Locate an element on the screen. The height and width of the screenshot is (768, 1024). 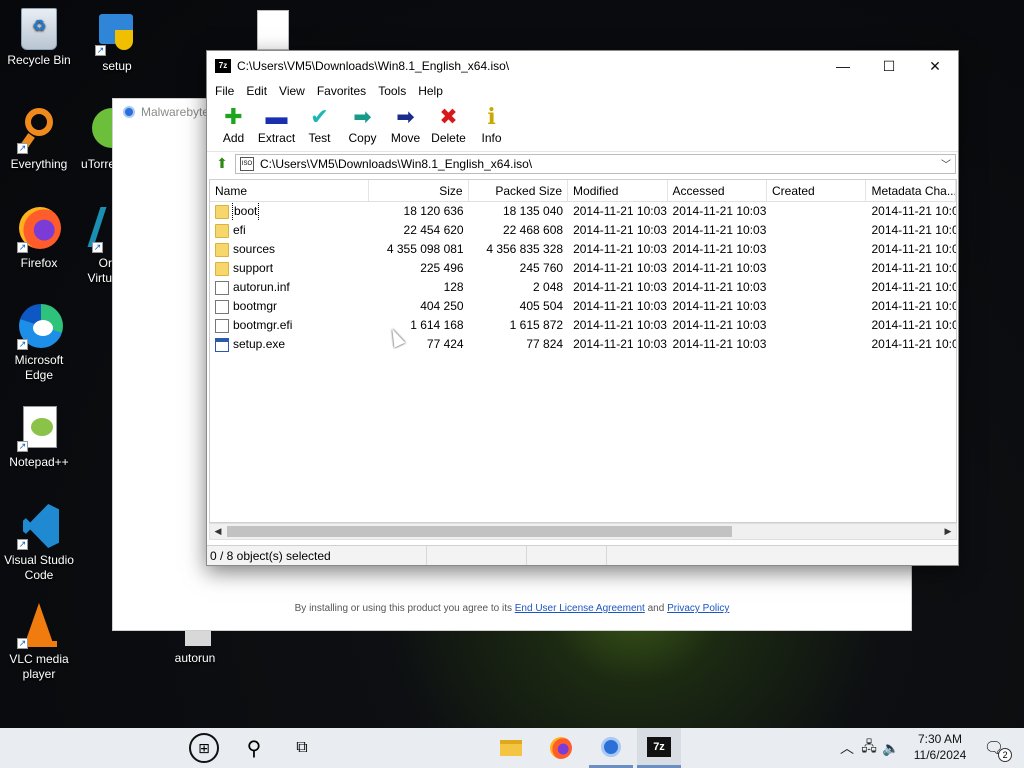
taskbar-7zip: 7z is located at coordinates (659, 748).